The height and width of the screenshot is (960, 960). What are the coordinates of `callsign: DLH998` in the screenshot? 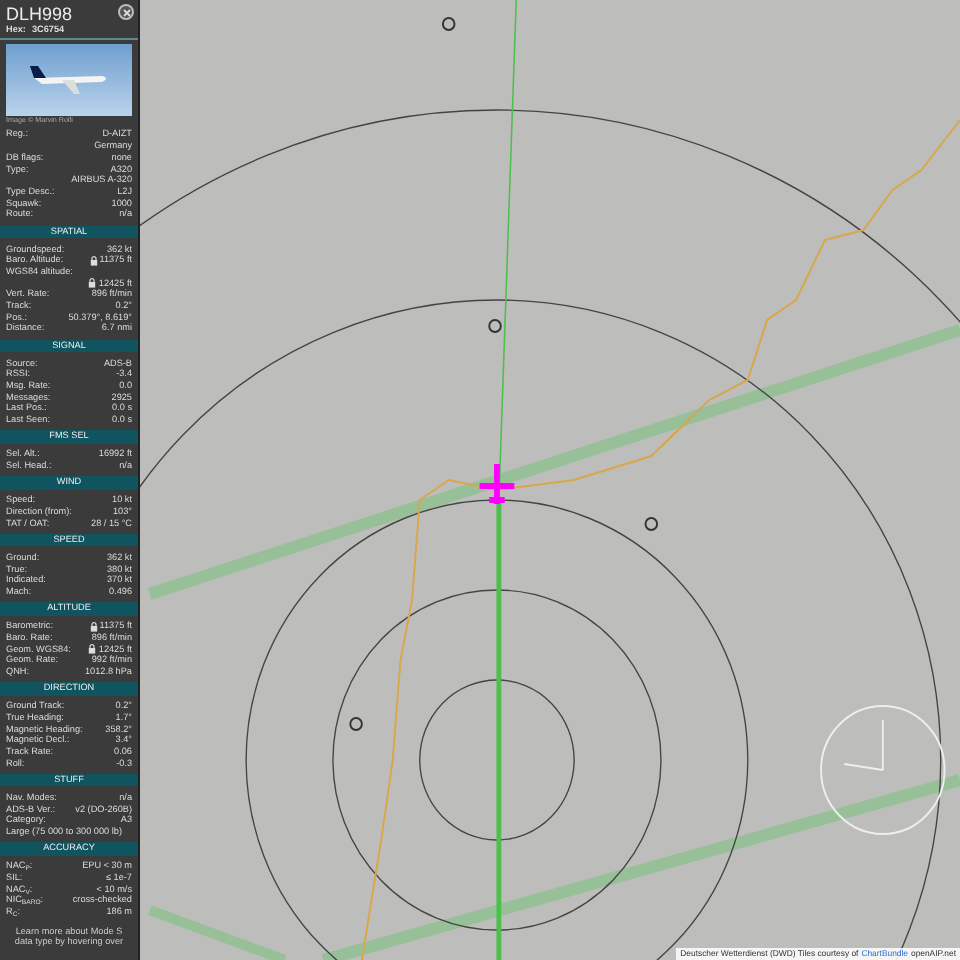 It's located at (39, 14).